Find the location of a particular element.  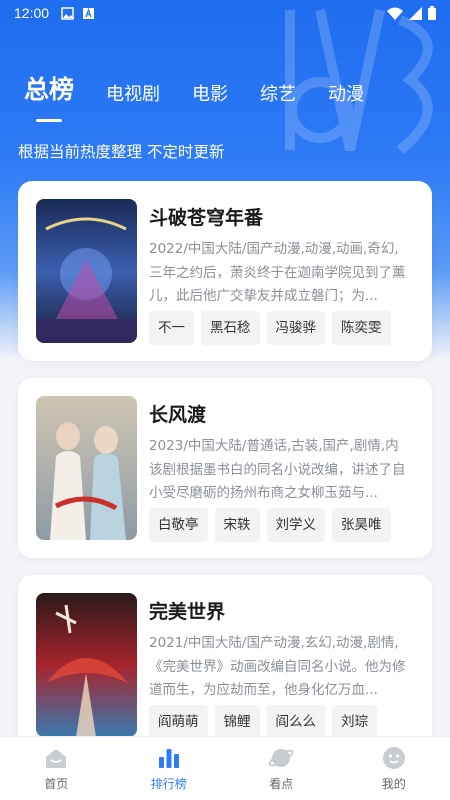

cast-tags: 白敬亭 宋轶 刘学义 张昊唯 is located at coordinates (270, 525).